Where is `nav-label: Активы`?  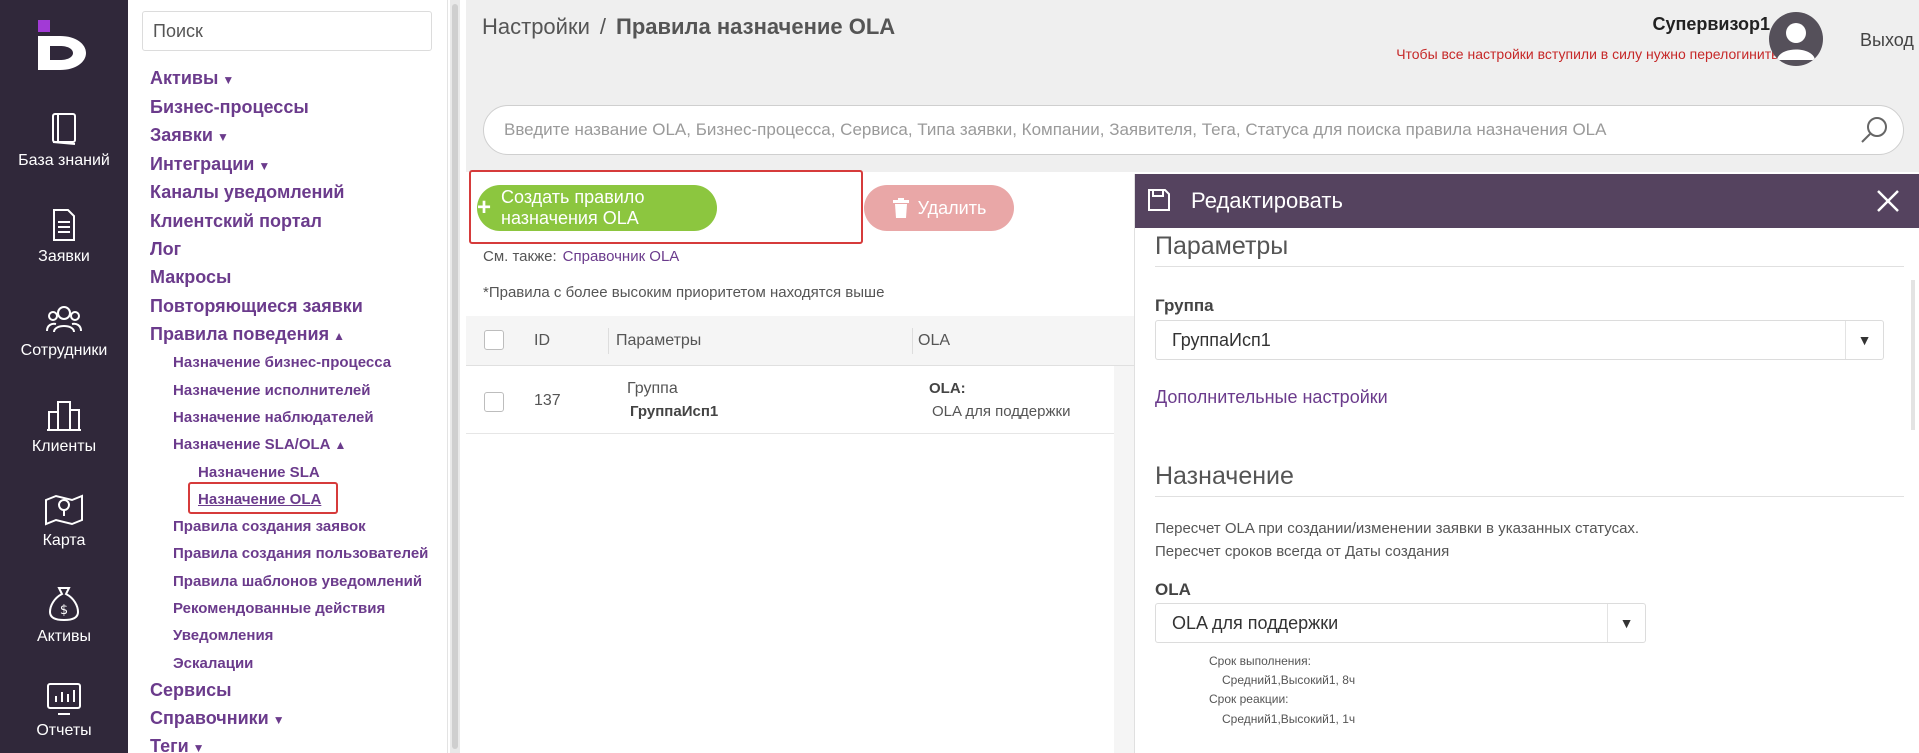 nav-label: Активы is located at coordinates (184, 78).